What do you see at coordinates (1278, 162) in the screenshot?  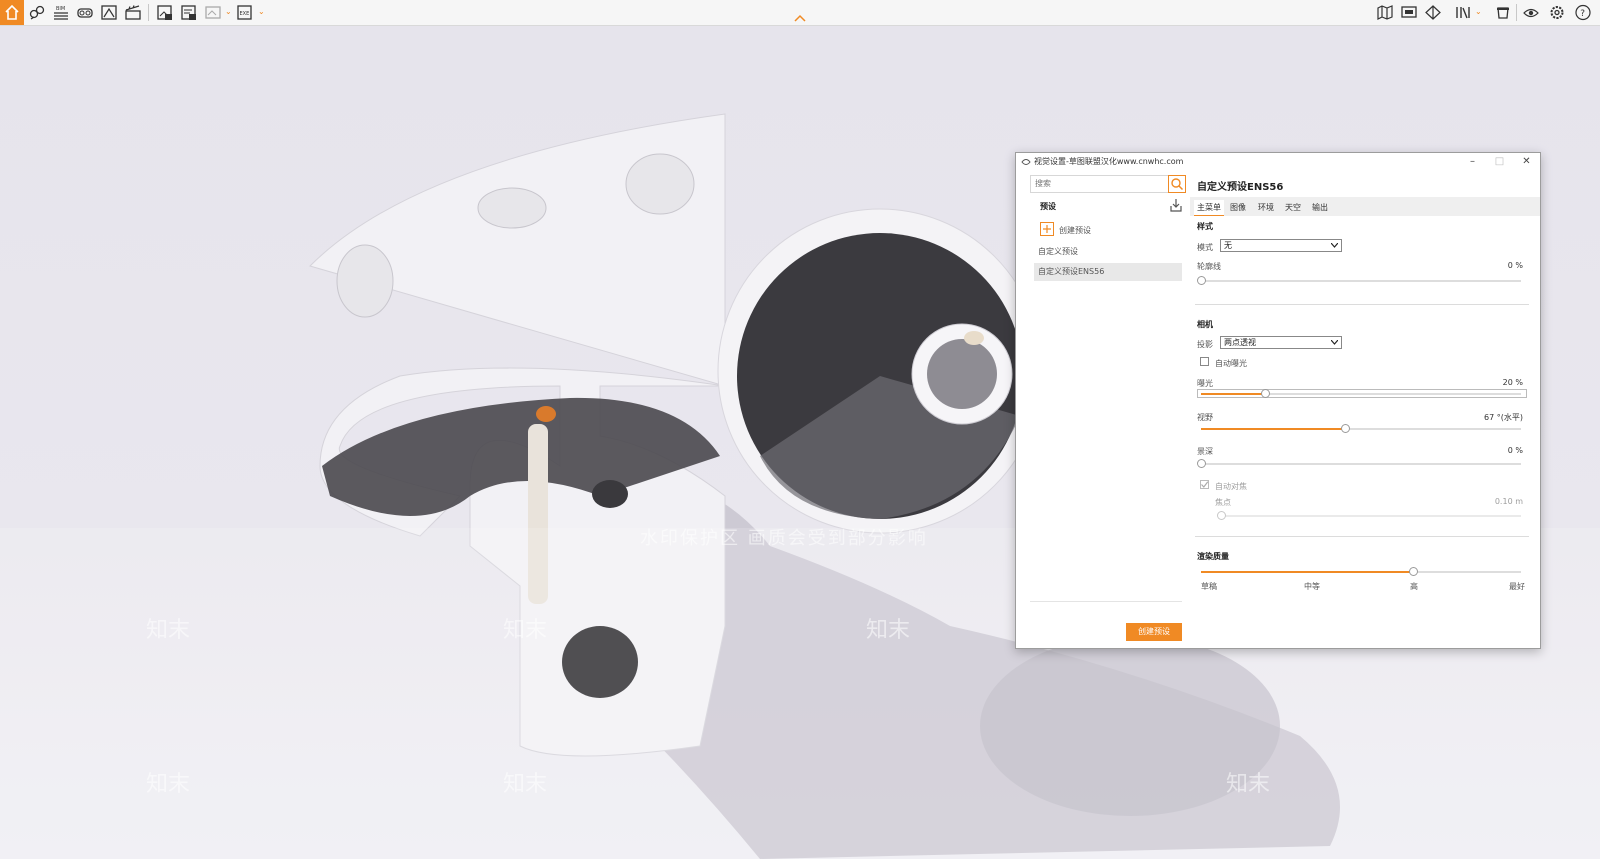 I see `window-titlebar: 视觉设置-草图联盟汉化www.cnwhc.com – □ ✕` at bounding box center [1278, 162].